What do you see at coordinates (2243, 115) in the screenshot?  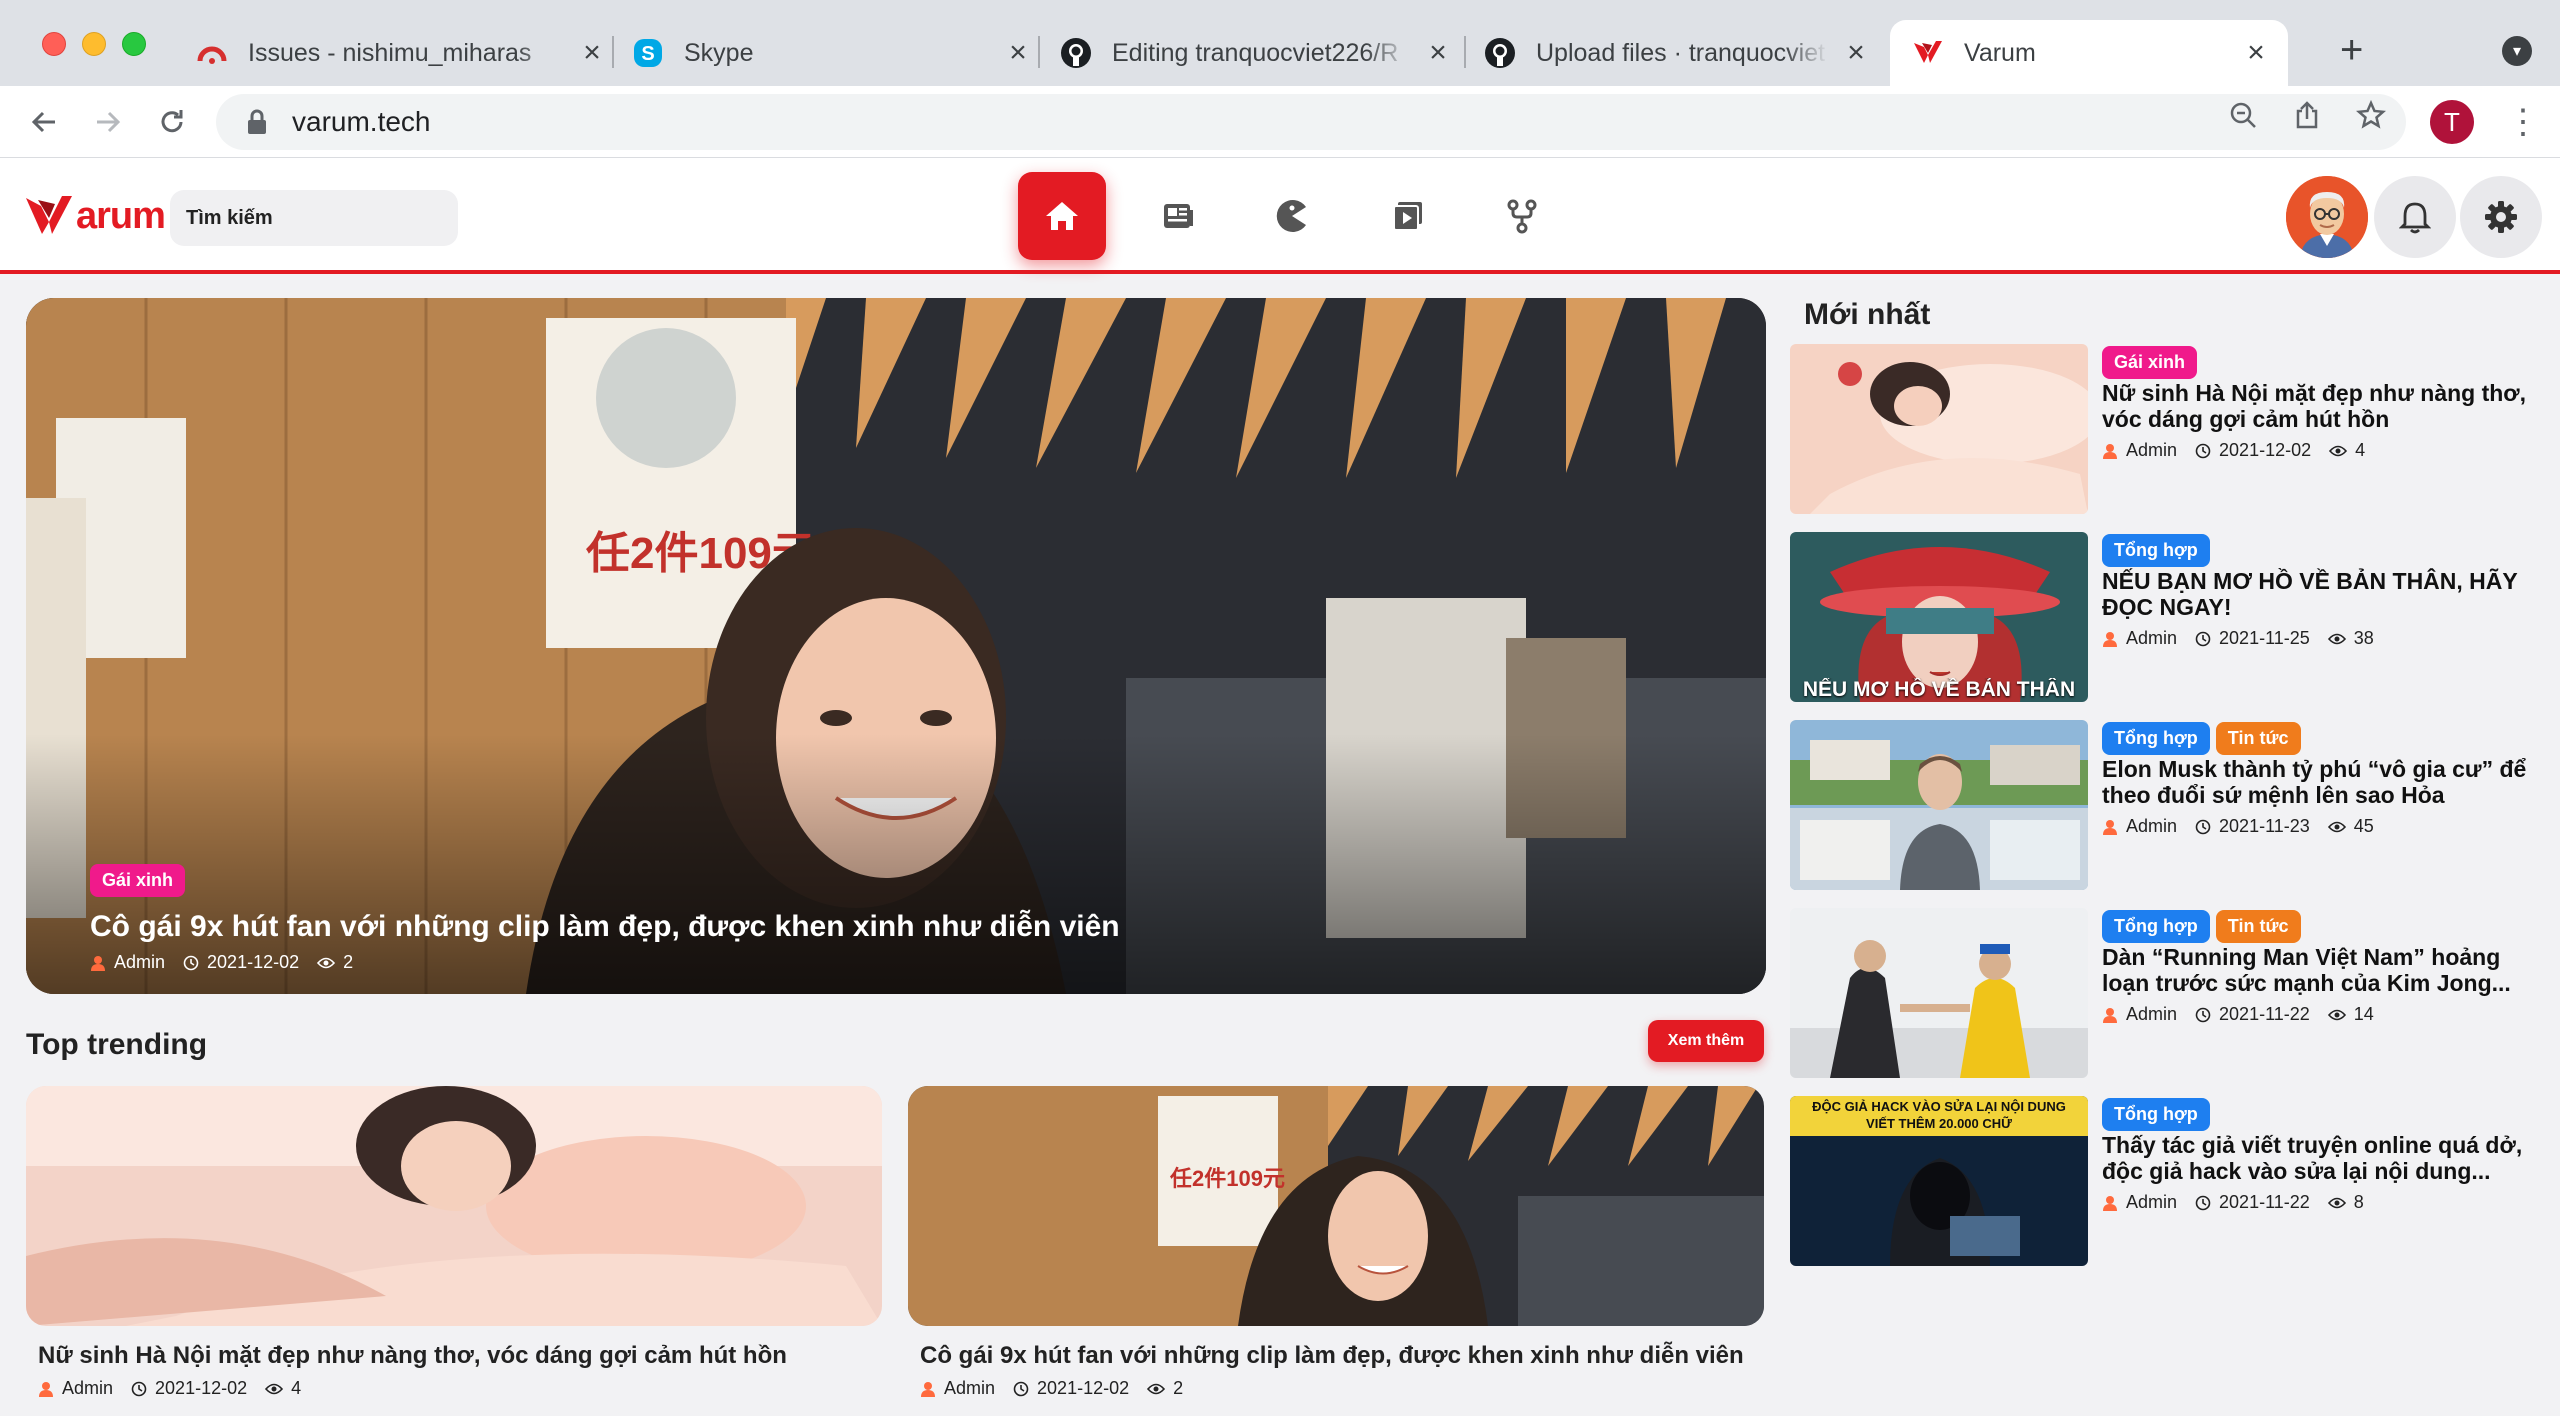 I see `zoom-out-icon` at bounding box center [2243, 115].